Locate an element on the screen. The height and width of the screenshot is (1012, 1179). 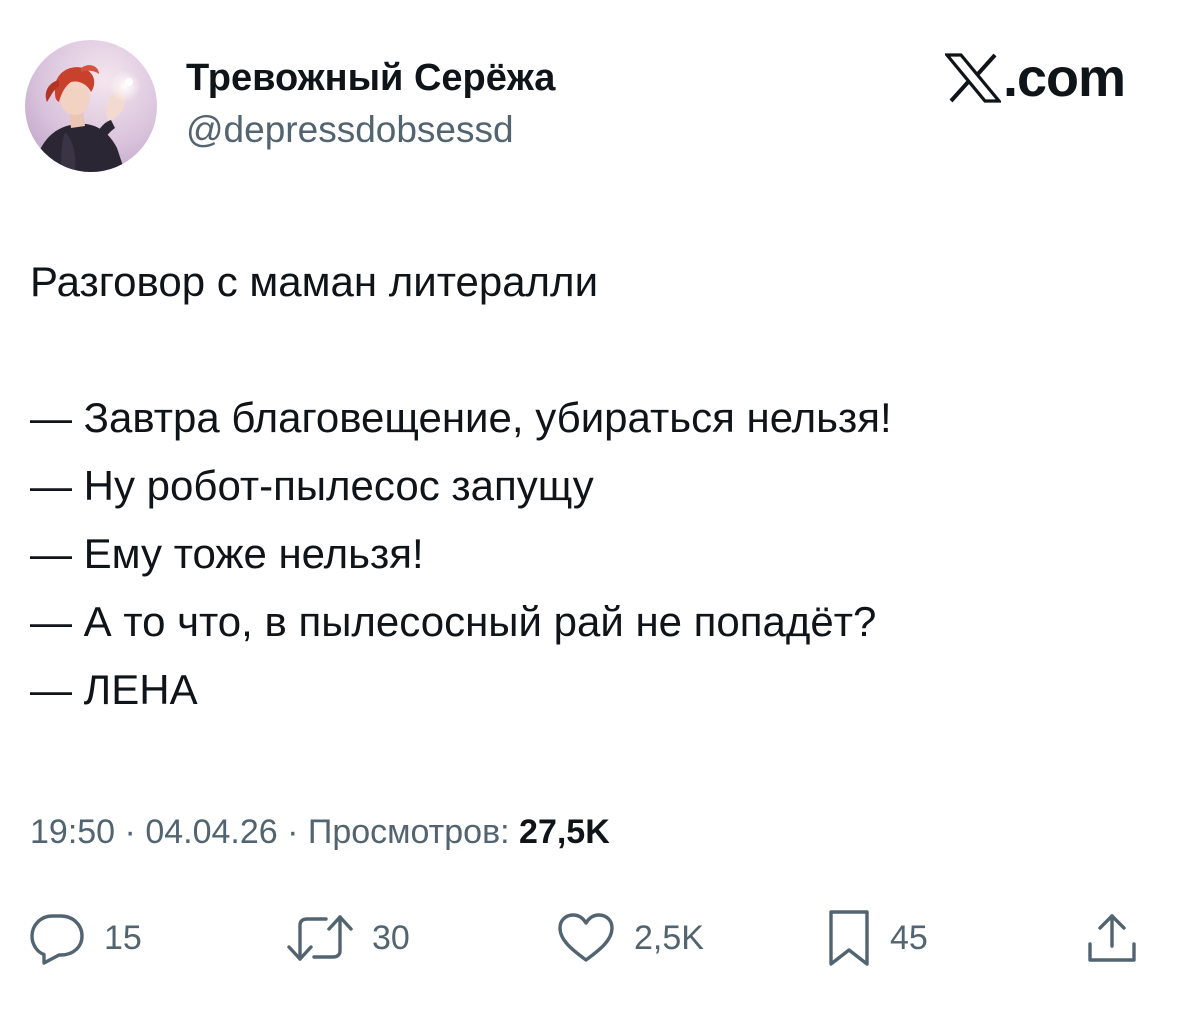
brand-logo: .com is located at coordinates (1035, 78).